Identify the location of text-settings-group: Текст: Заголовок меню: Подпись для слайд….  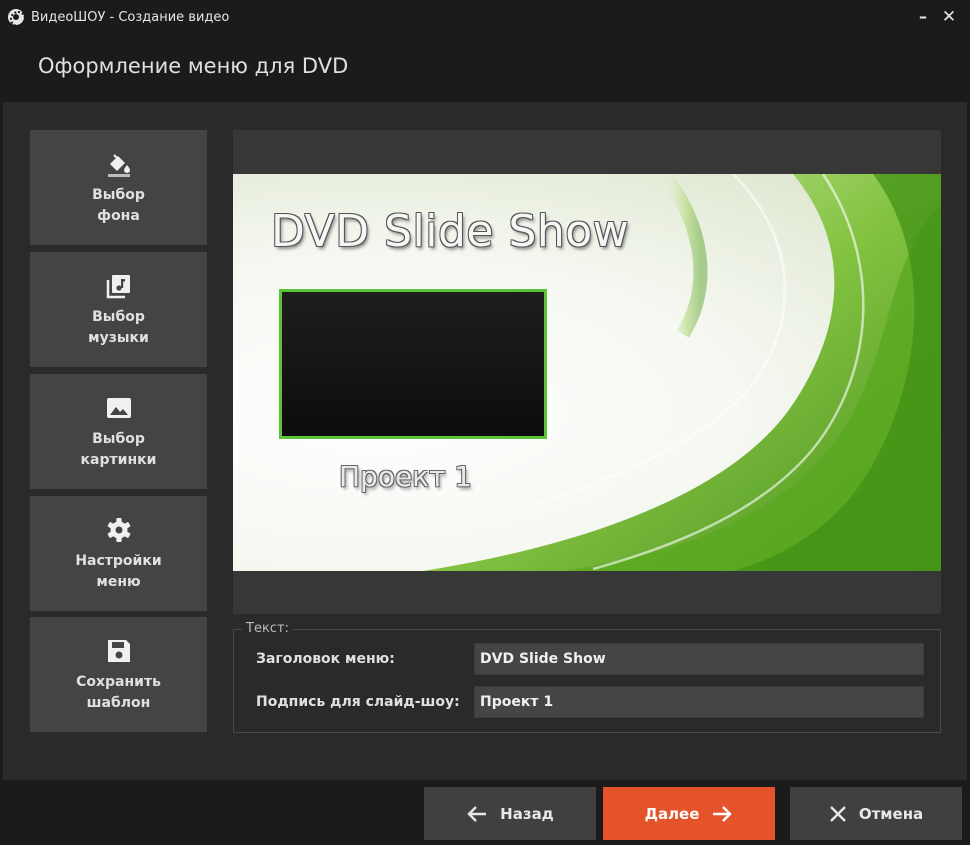
(587, 677).